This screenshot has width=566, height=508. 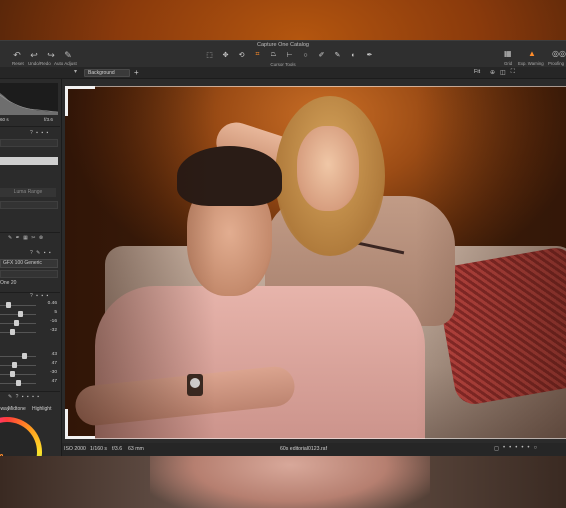 What do you see at coordinates (51, 55) in the screenshot?
I see `redo-icon: ↪` at bounding box center [51, 55].